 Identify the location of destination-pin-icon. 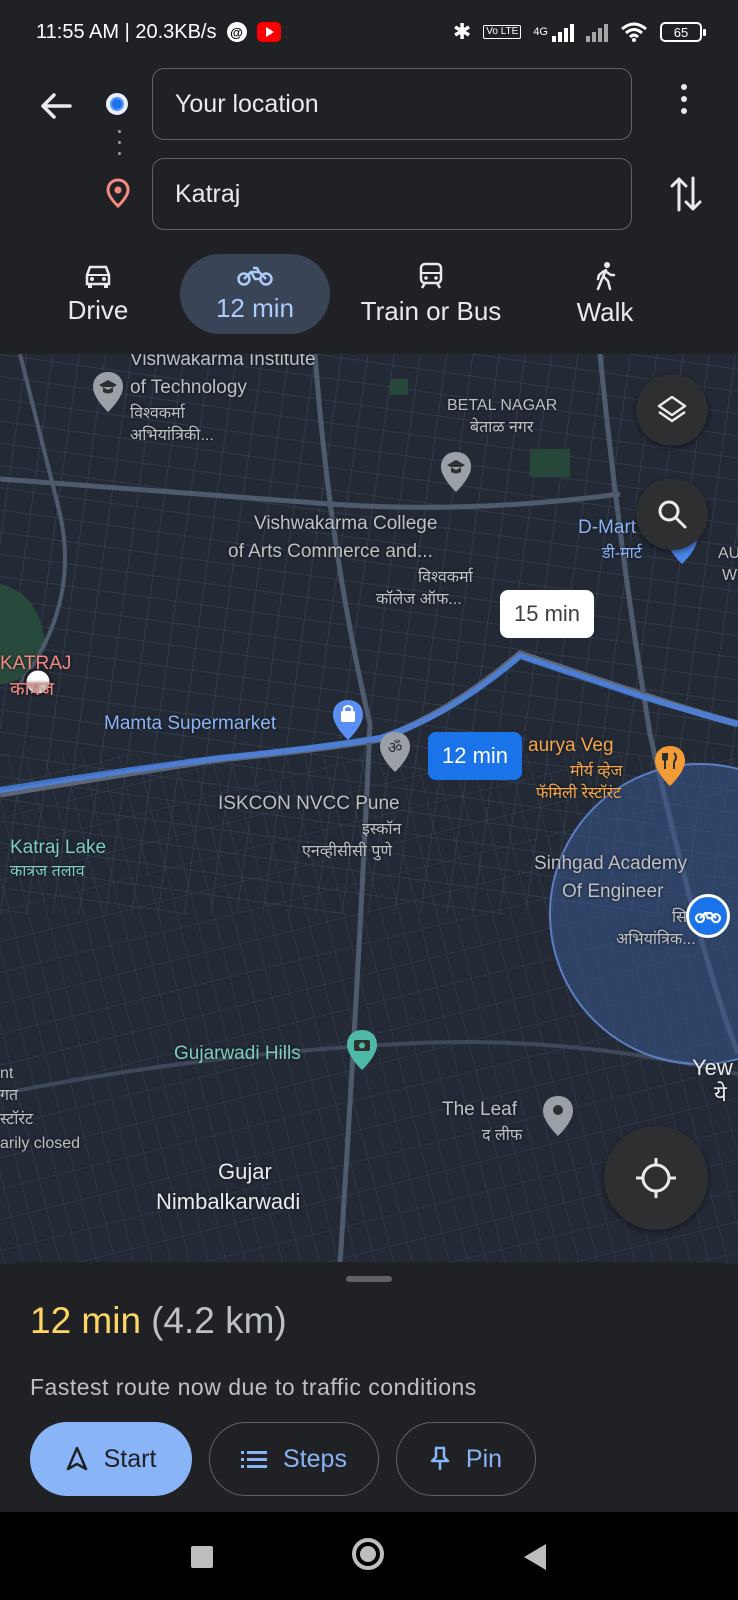
(118, 193).